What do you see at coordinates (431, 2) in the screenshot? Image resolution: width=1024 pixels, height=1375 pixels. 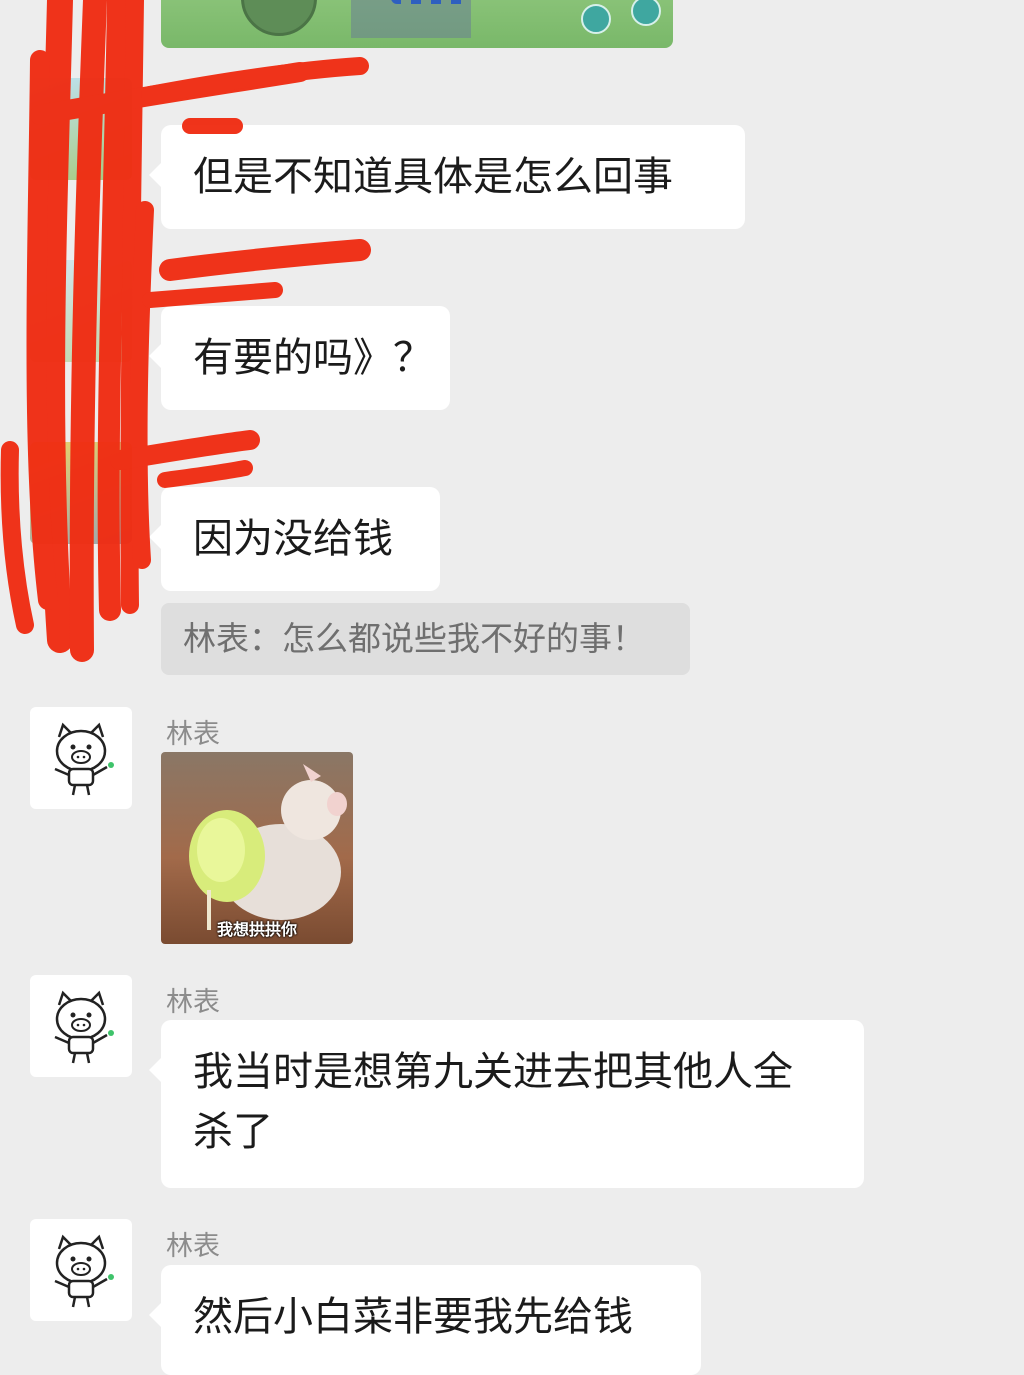 I see `game-skill-bar` at bounding box center [431, 2].